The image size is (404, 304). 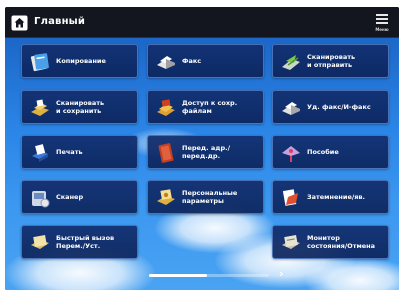 I want to click on tile-scan-send: Сканировать и отправить, so click(x=330, y=61).